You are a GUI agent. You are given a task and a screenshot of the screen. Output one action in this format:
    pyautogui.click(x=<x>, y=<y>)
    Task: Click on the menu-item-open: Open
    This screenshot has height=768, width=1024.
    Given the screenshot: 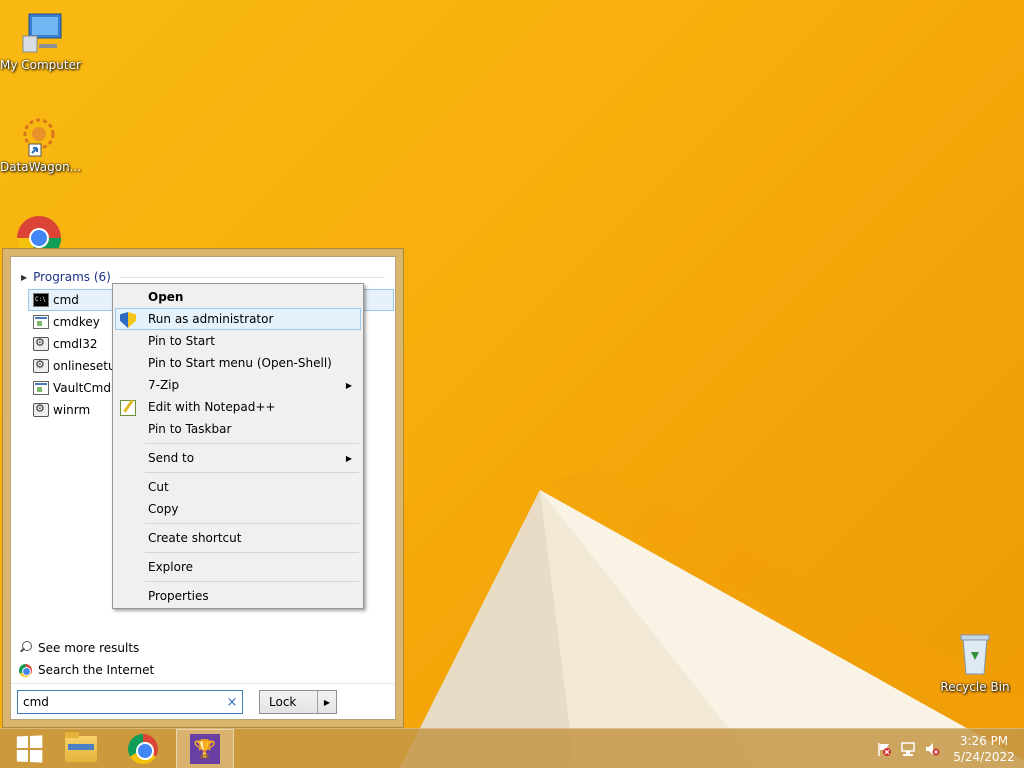 What is the action you would take?
    pyautogui.click(x=238, y=297)
    